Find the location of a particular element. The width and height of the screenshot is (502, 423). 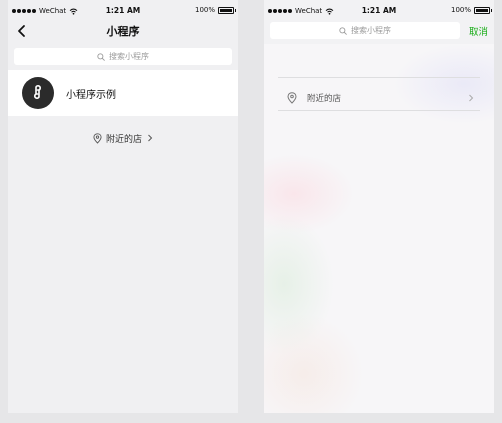

nav-bar: 小程序 is located at coordinates (123, 31).